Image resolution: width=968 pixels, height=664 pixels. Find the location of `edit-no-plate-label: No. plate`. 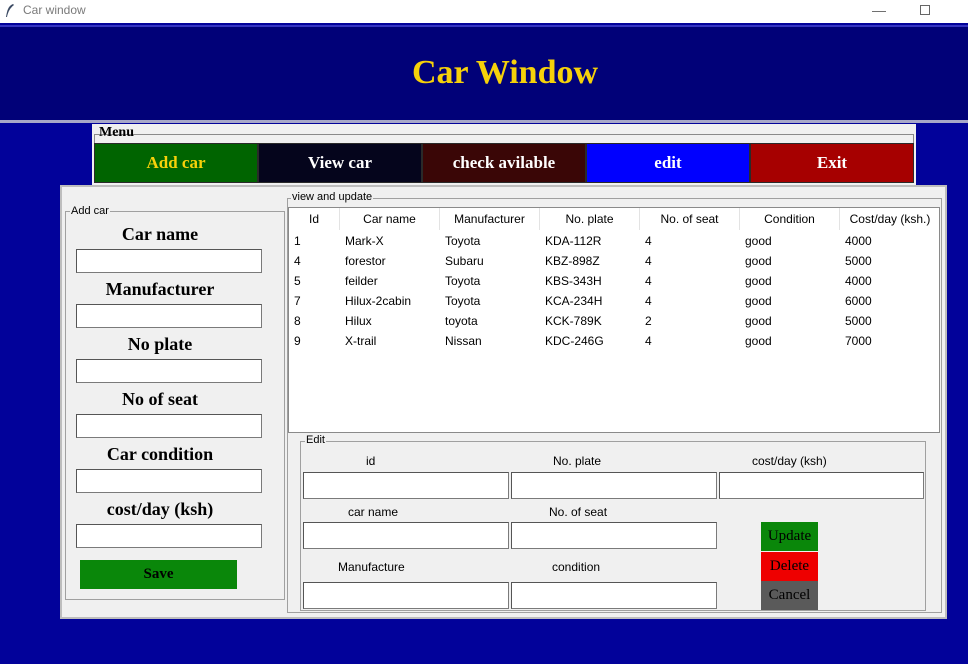

edit-no-plate-label: No. plate is located at coordinates (577, 461).